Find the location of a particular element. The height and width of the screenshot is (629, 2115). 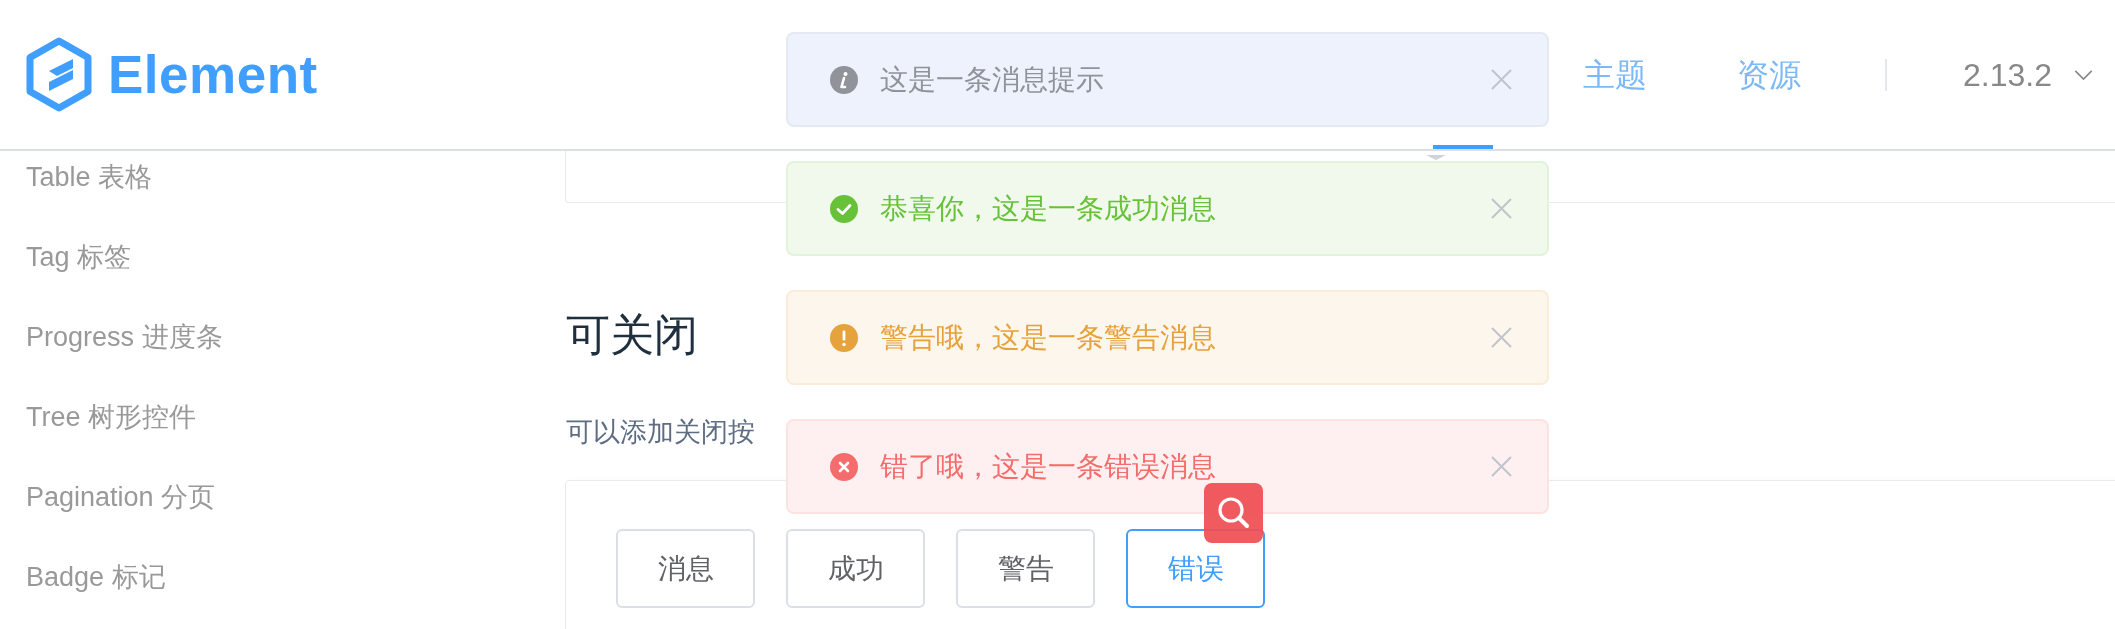

message-text: 这是一条消息提示 is located at coordinates (992, 79).